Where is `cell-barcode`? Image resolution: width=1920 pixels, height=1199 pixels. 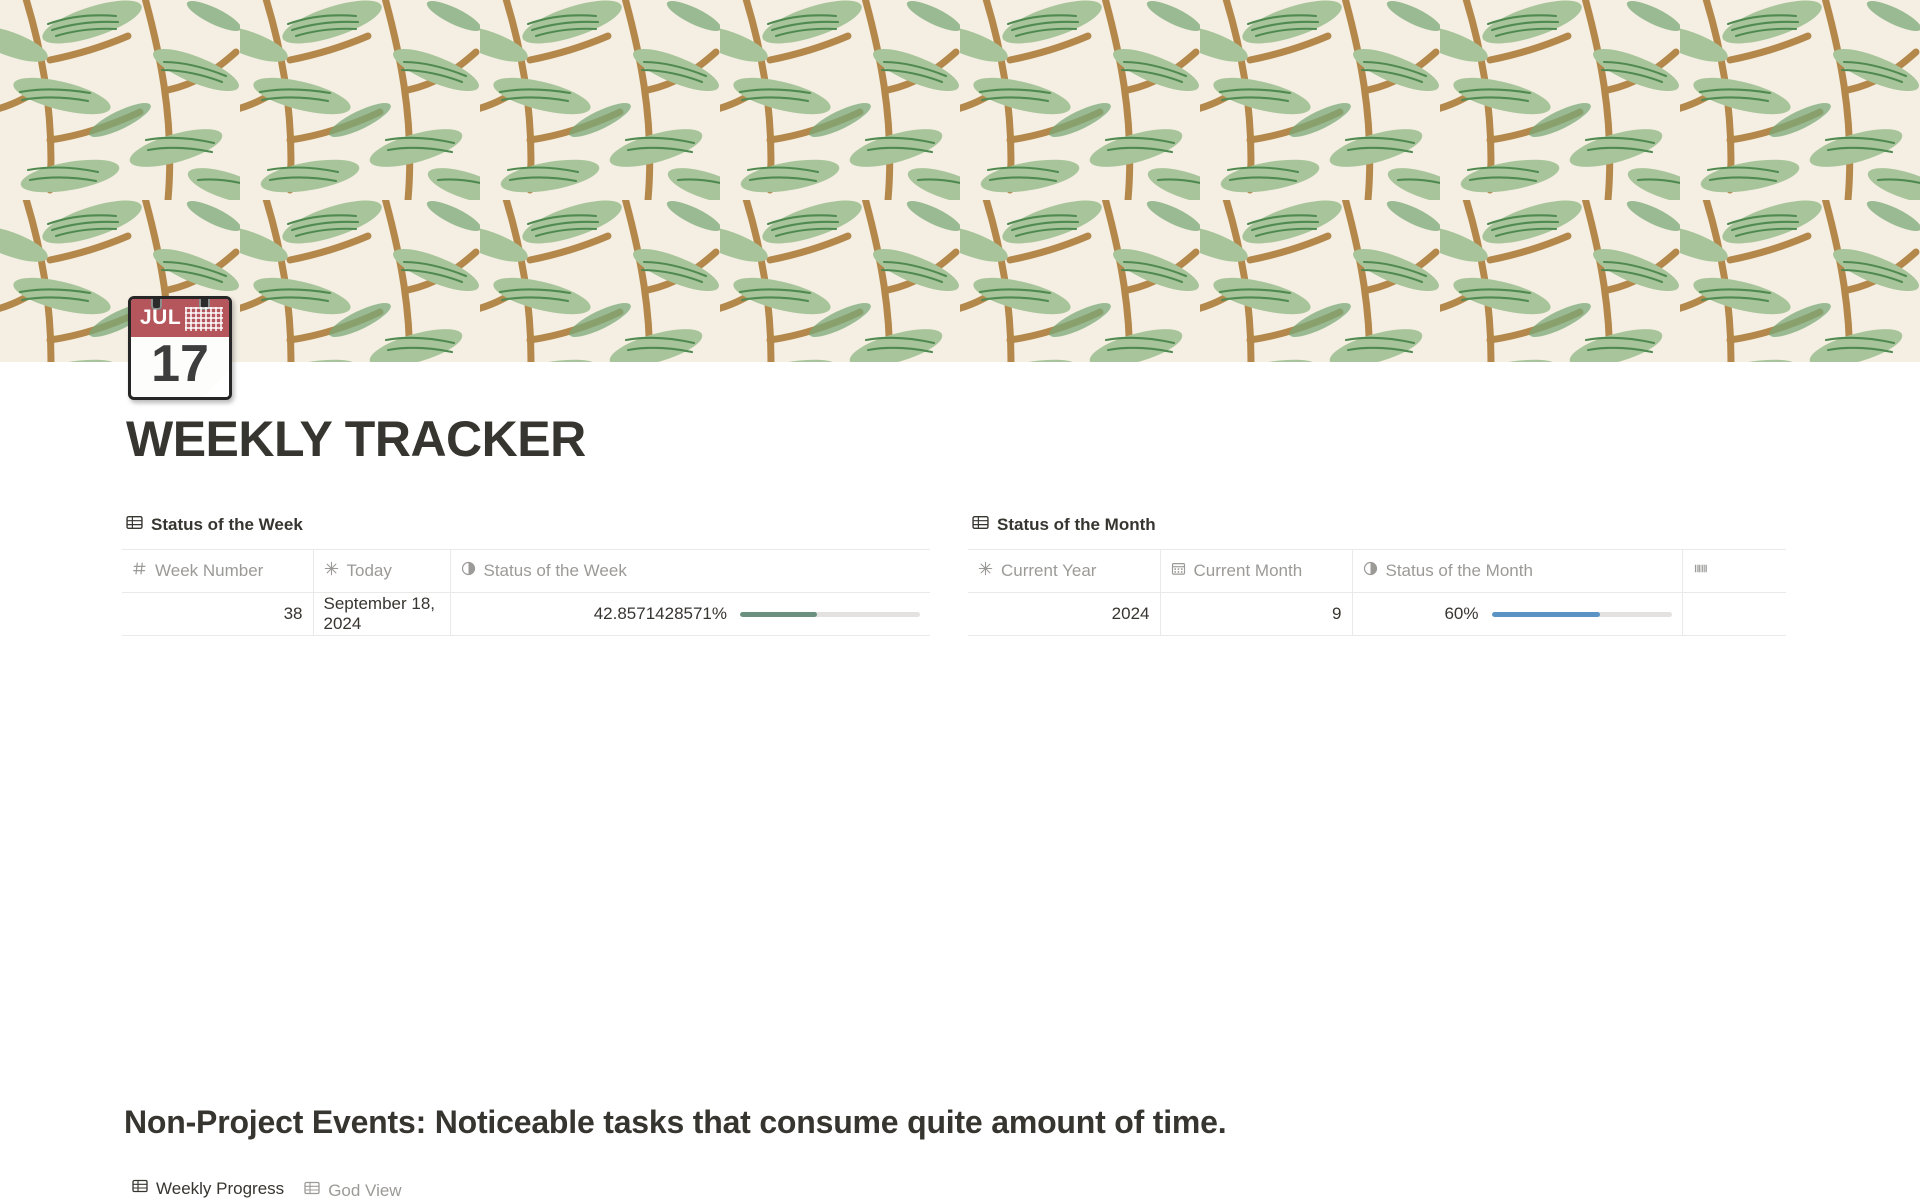
cell-barcode is located at coordinates (1734, 614).